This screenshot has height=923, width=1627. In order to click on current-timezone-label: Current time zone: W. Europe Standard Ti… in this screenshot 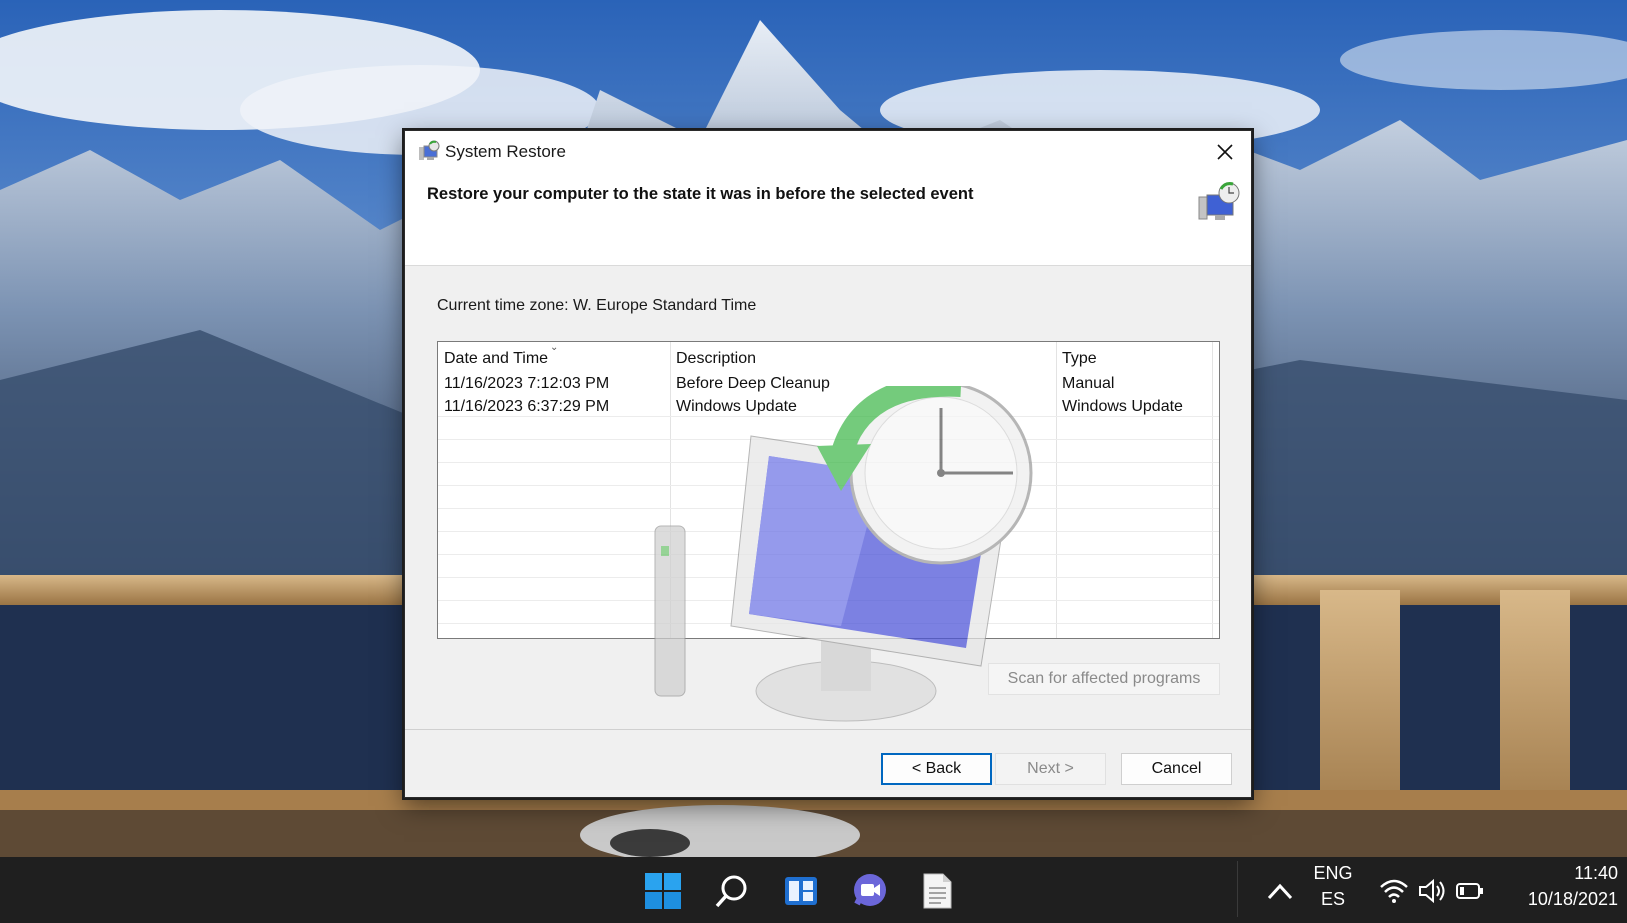, I will do `click(597, 305)`.